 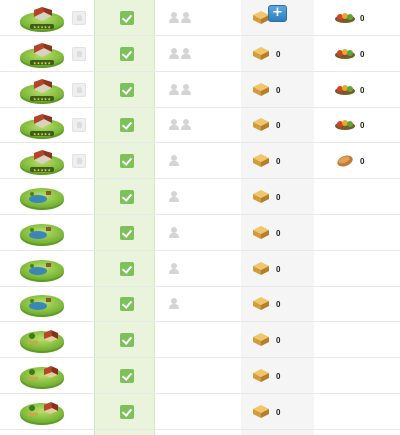 What do you see at coordinates (277, 13) in the screenshot?
I see `add-goods-button: +` at bounding box center [277, 13].